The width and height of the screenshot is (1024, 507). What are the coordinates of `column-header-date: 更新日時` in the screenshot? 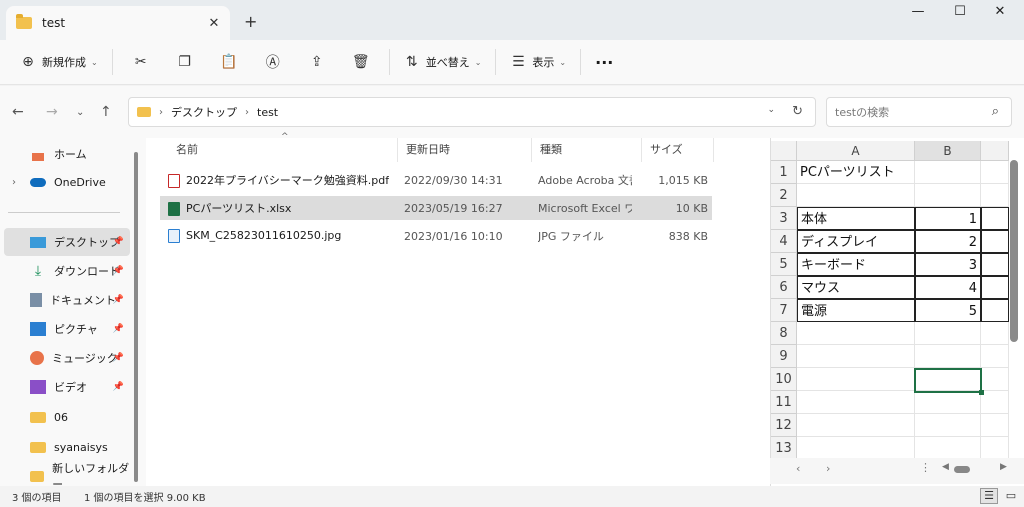 It's located at (465, 150).